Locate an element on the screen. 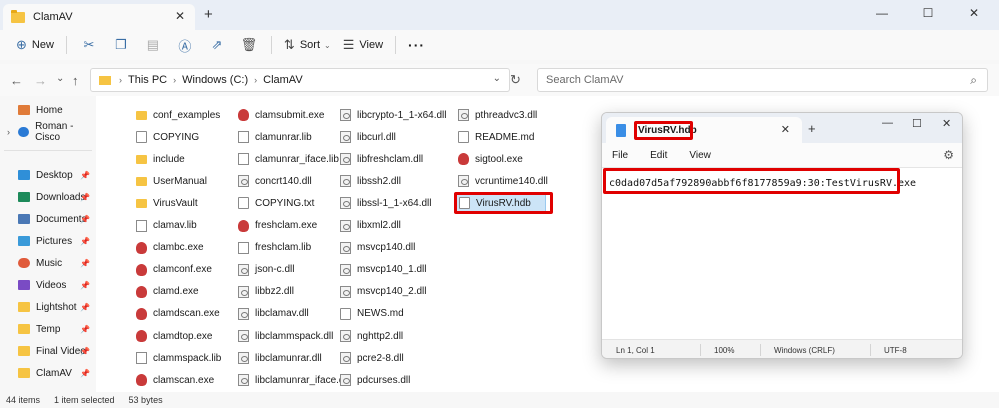  file-item: vcruntime140.dll is located at coordinates (503, 181).